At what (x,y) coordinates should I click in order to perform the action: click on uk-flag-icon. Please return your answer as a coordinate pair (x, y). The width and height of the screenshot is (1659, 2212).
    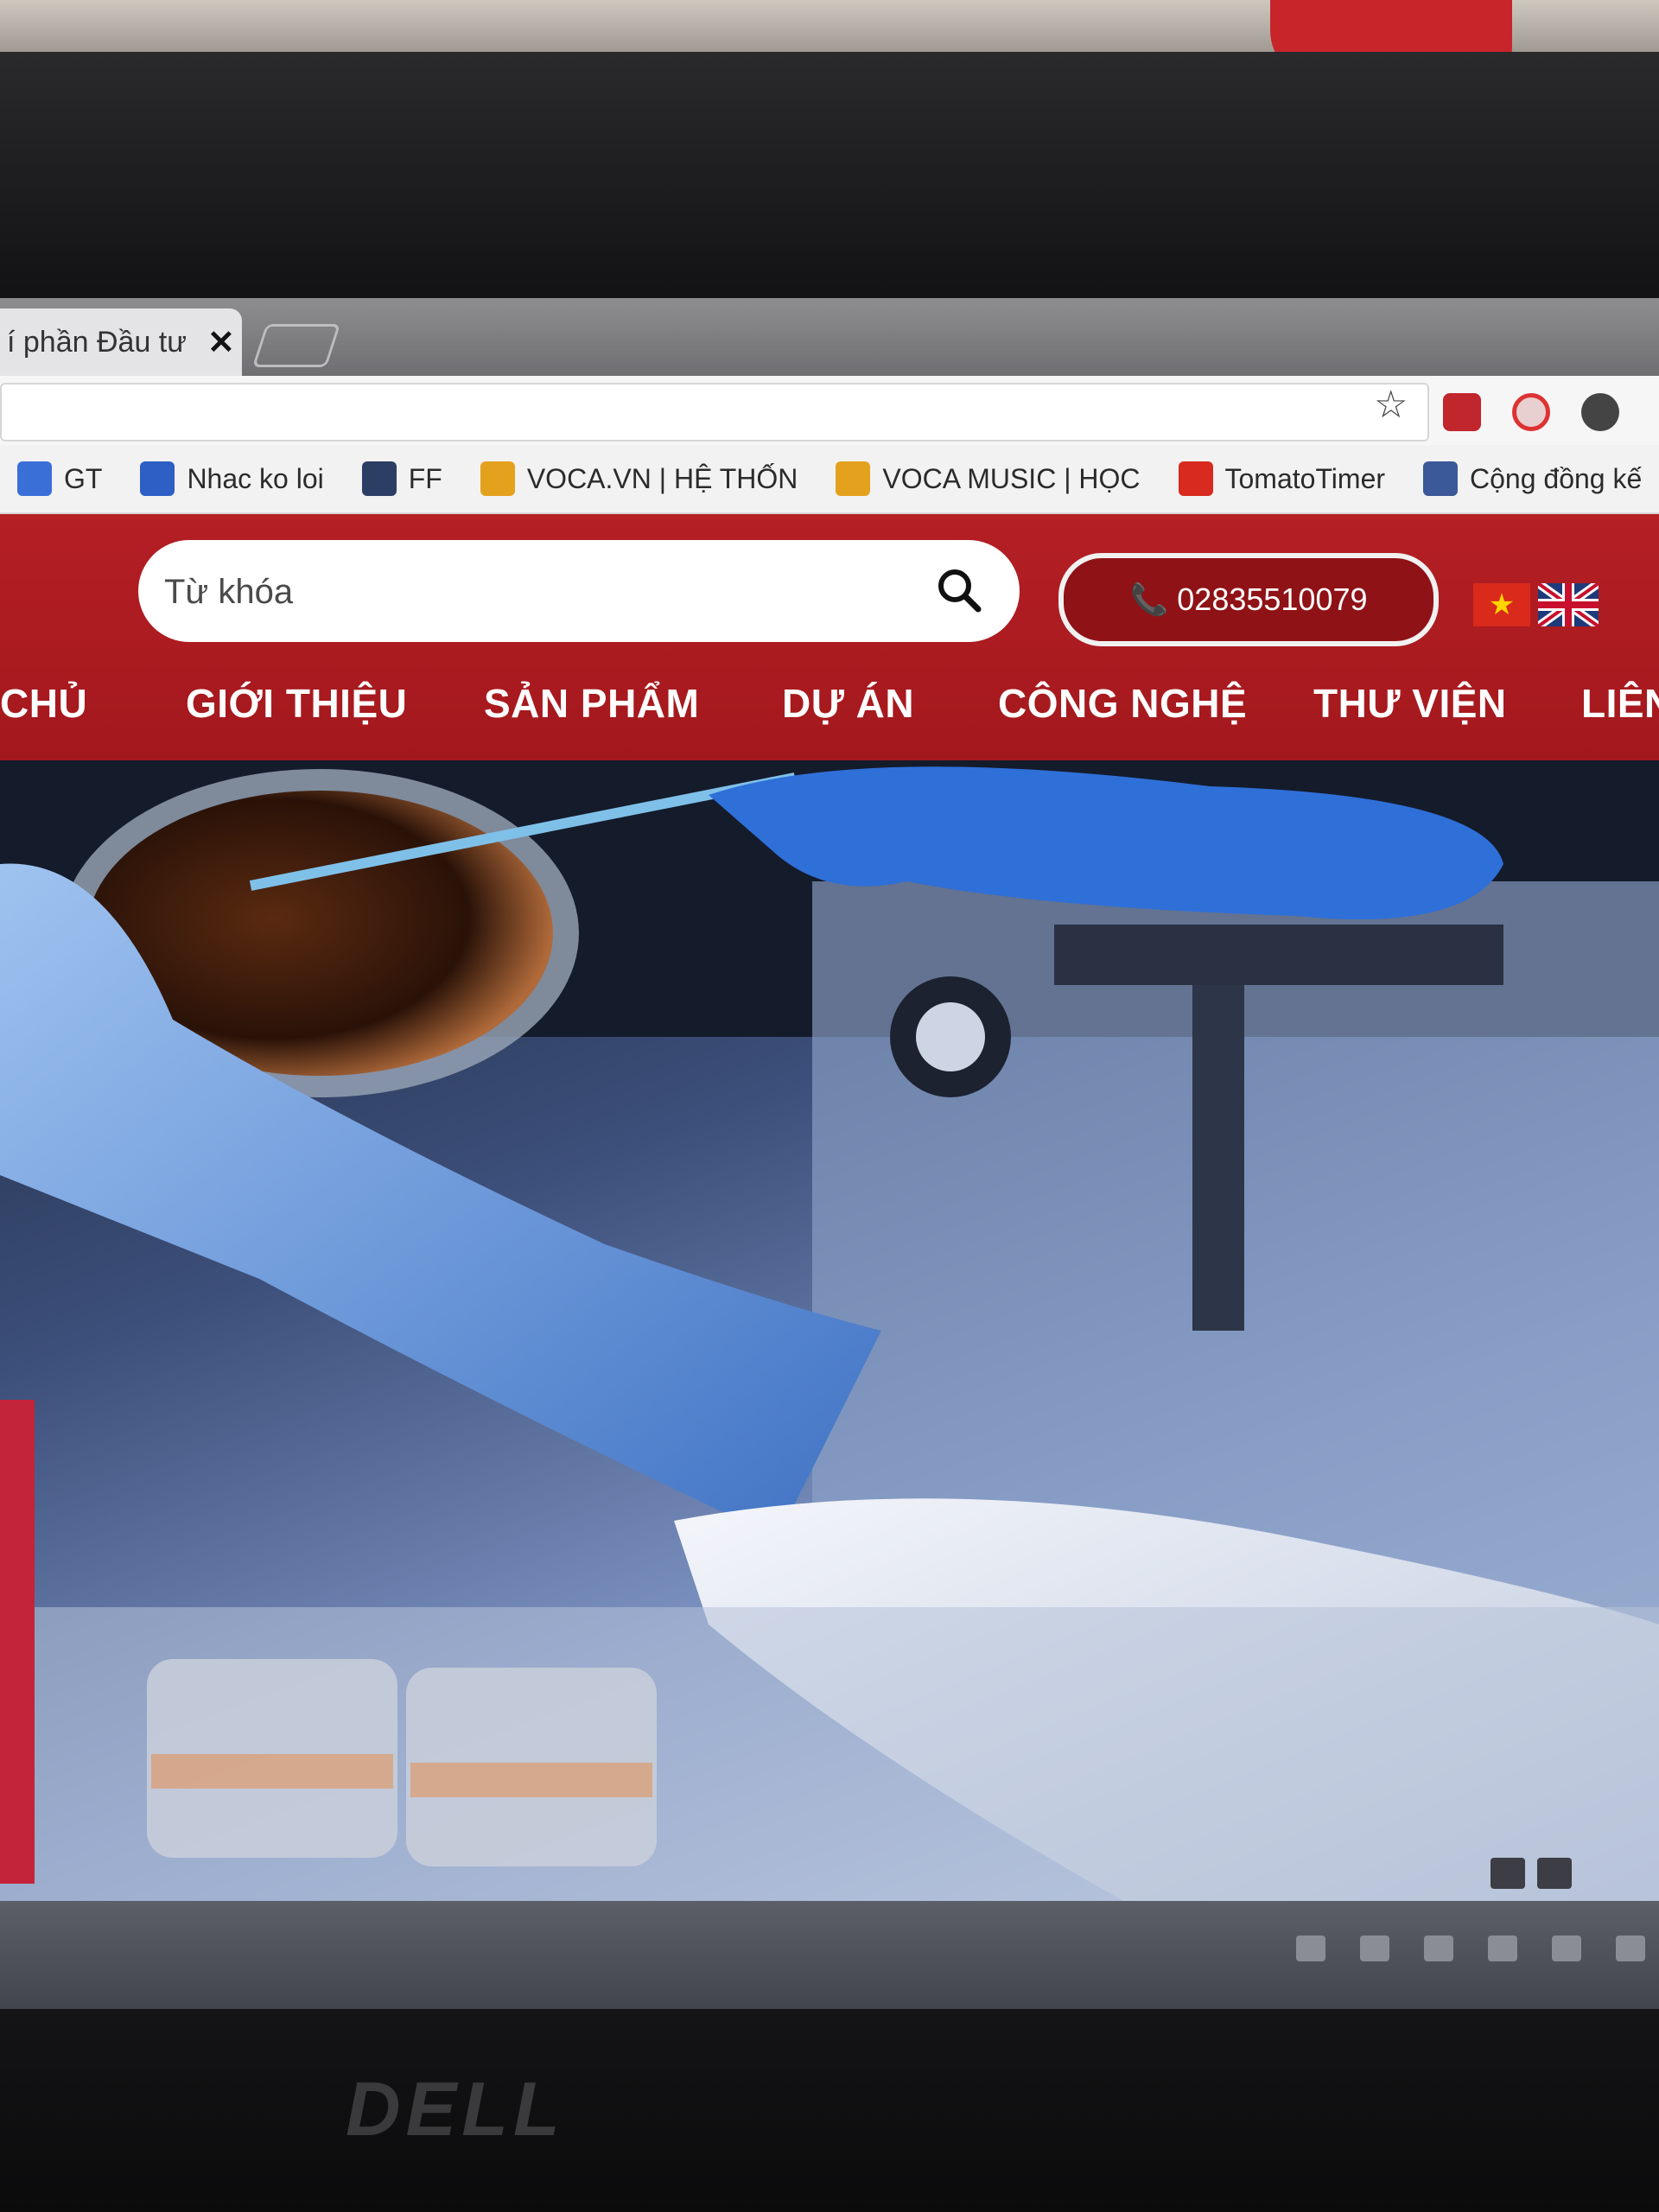
    Looking at the image, I should click on (1568, 604).